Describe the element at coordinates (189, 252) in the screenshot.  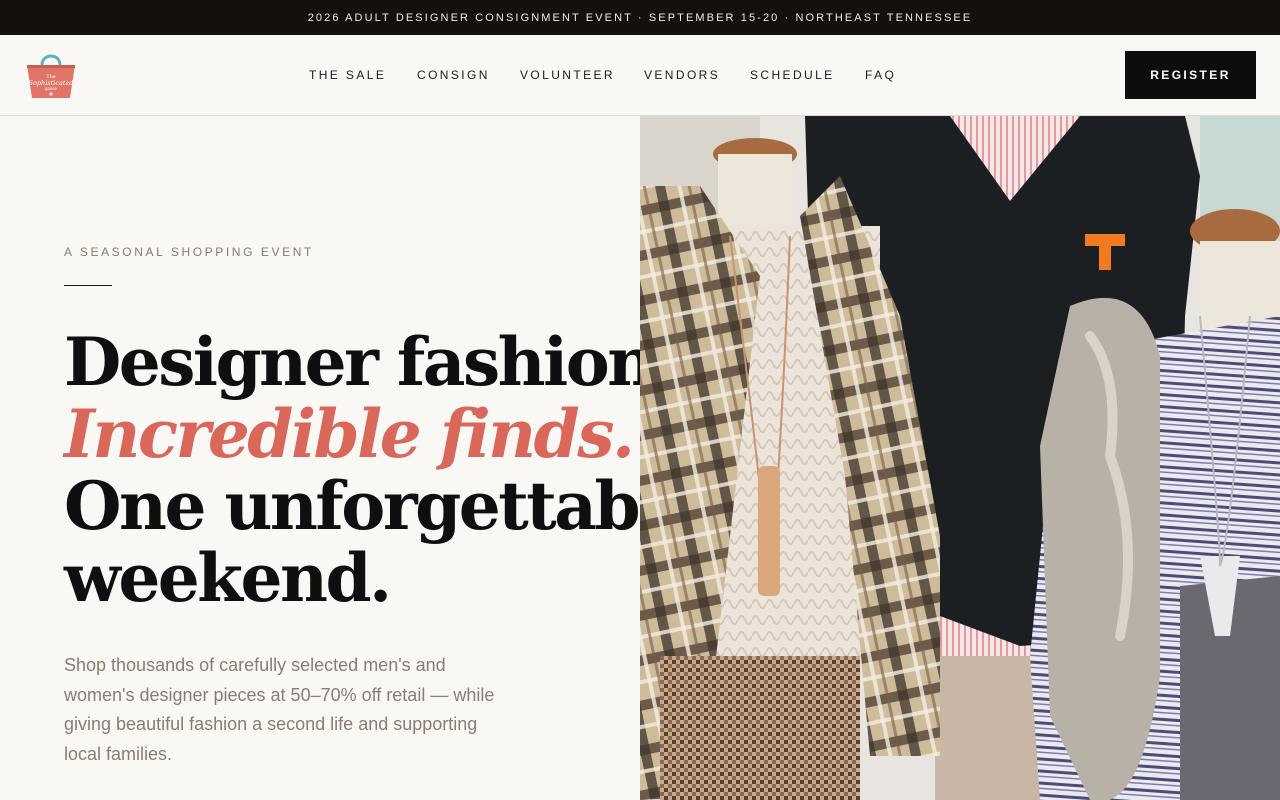
I see `hero-eyebrow: A SEASONAL SHOPPING EVENT` at that location.